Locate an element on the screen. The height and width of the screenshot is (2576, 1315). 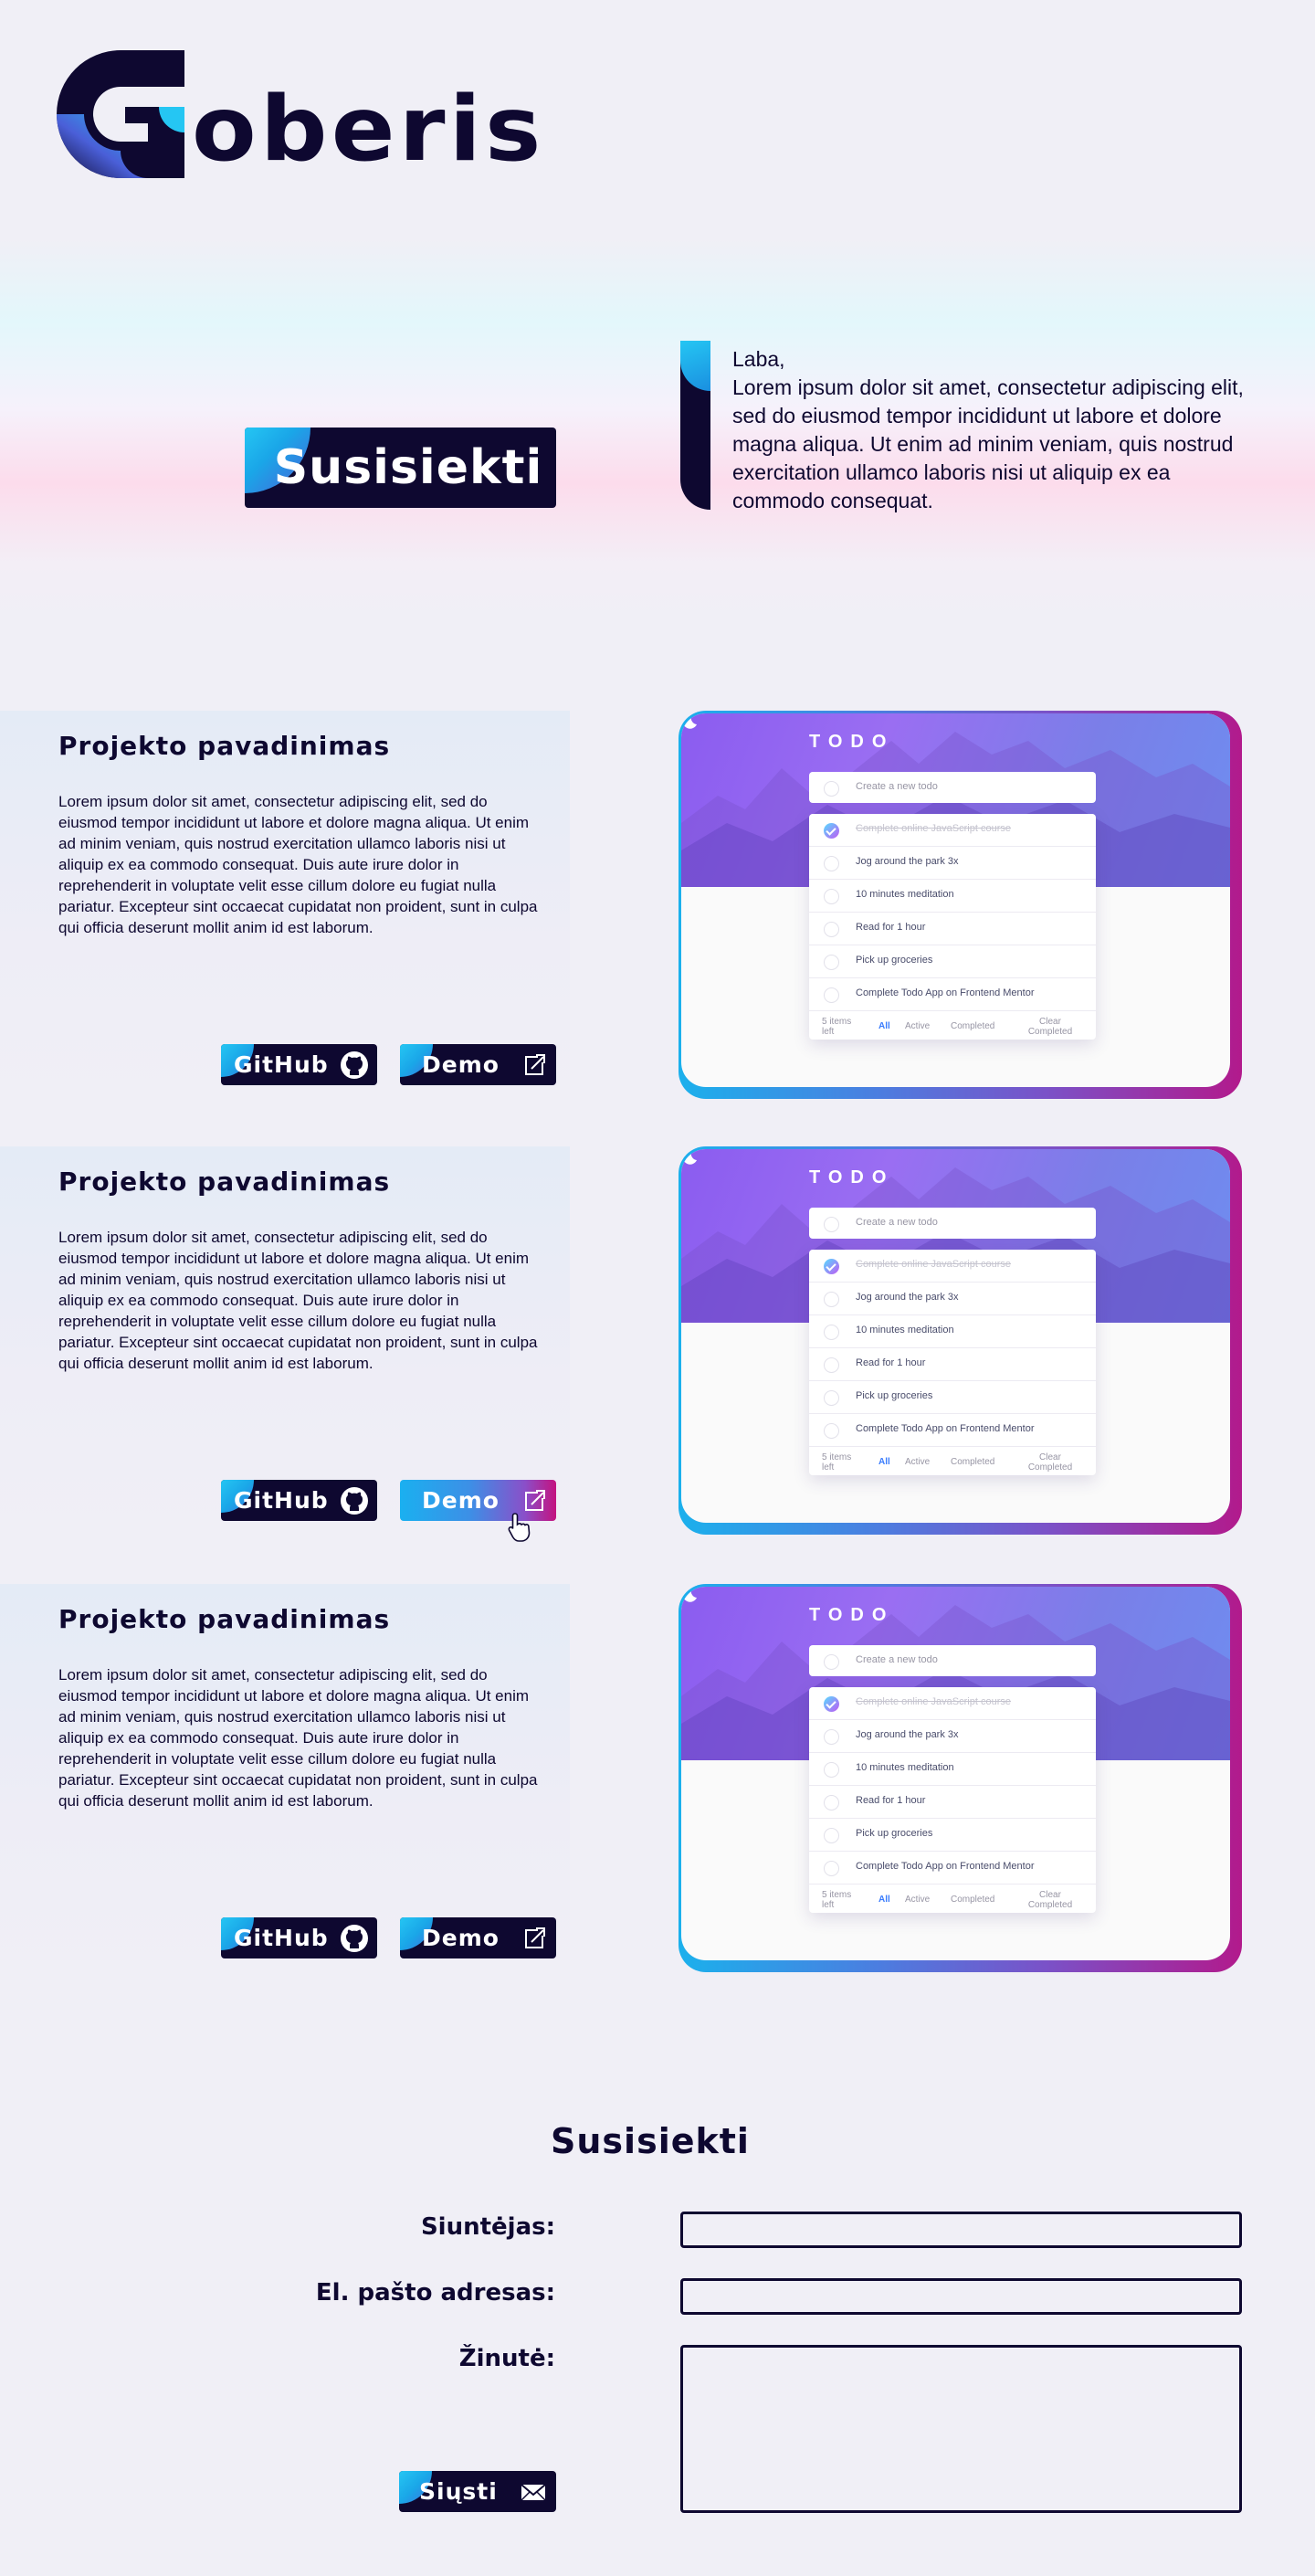
sender-input is located at coordinates (961, 2230).